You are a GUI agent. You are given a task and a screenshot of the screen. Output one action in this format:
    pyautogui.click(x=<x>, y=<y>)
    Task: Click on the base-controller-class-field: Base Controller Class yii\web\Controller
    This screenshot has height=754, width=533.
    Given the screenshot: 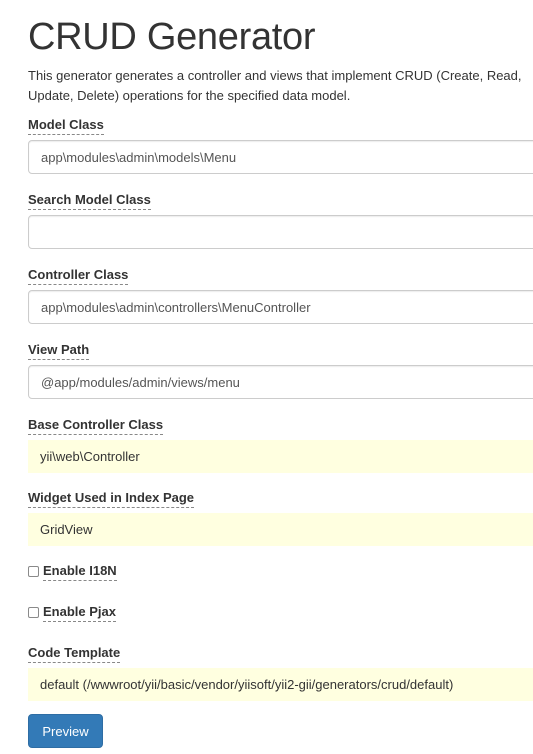 What is the action you would take?
    pyautogui.click(x=280, y=444)
    